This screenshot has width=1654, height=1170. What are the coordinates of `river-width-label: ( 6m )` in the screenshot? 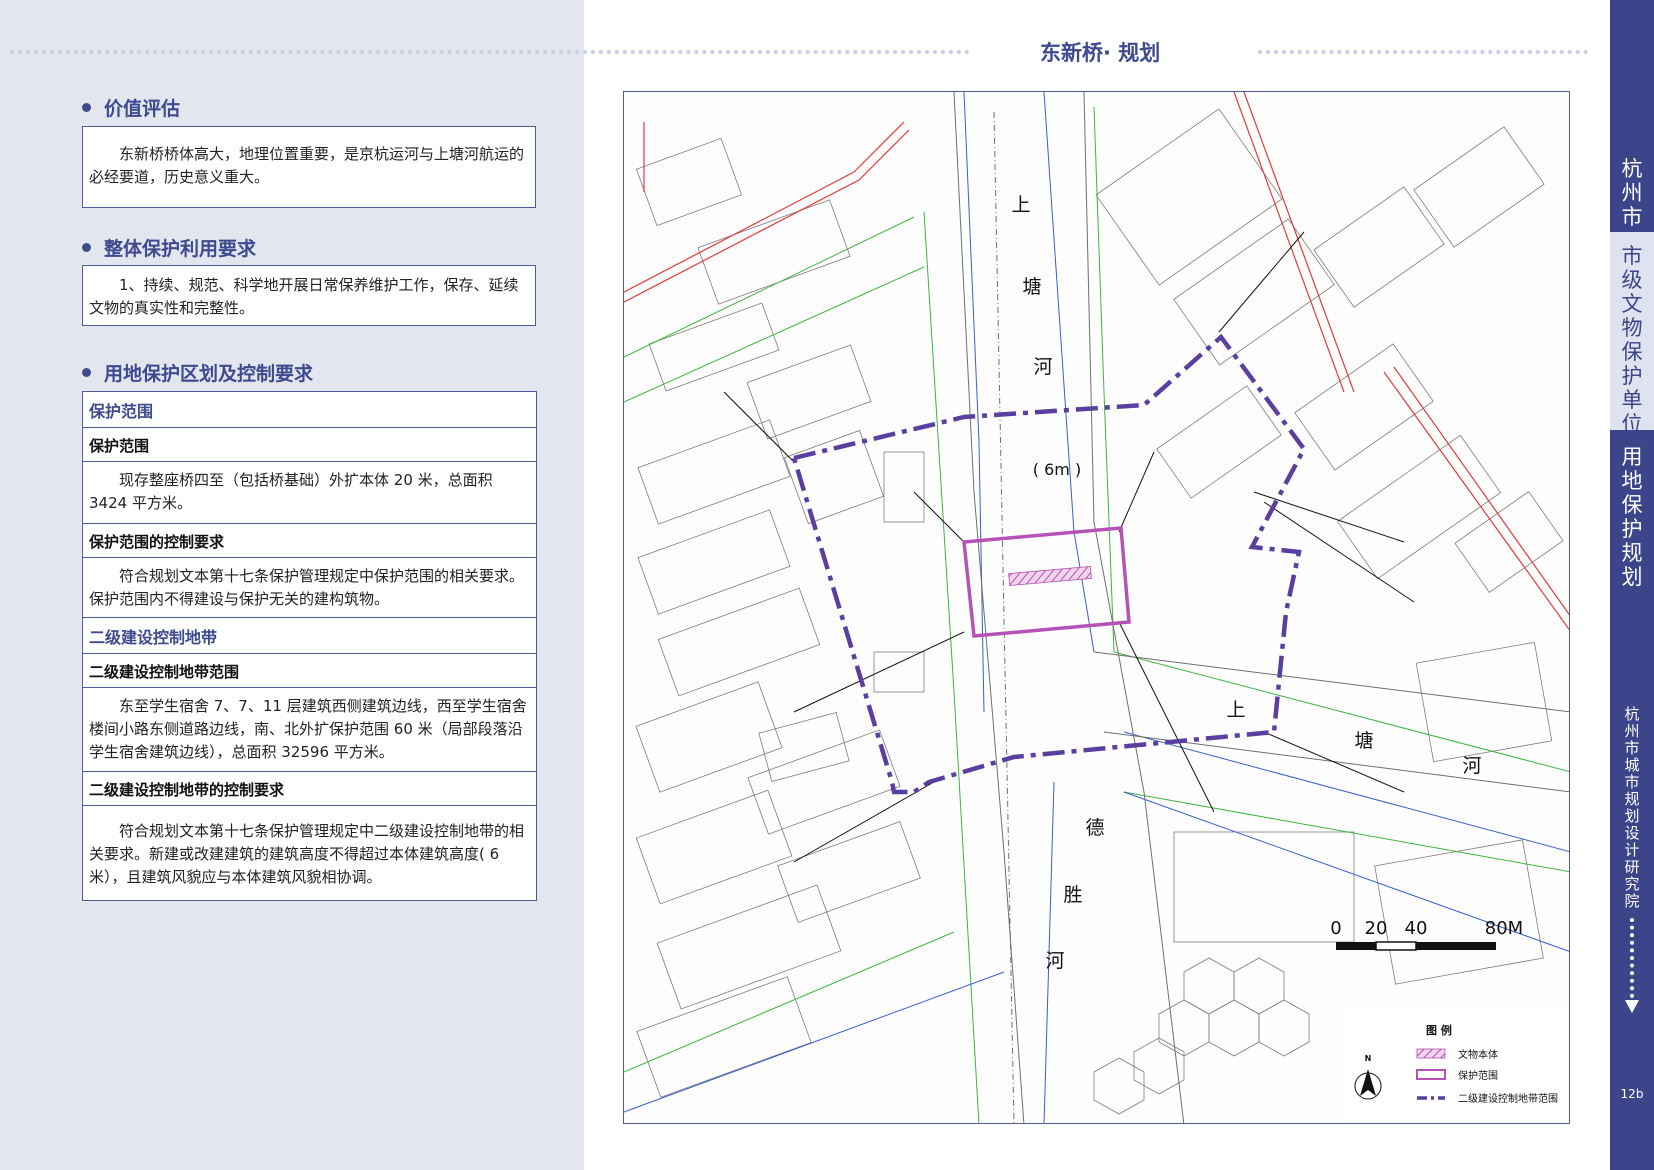 It's located at (1057, 469).